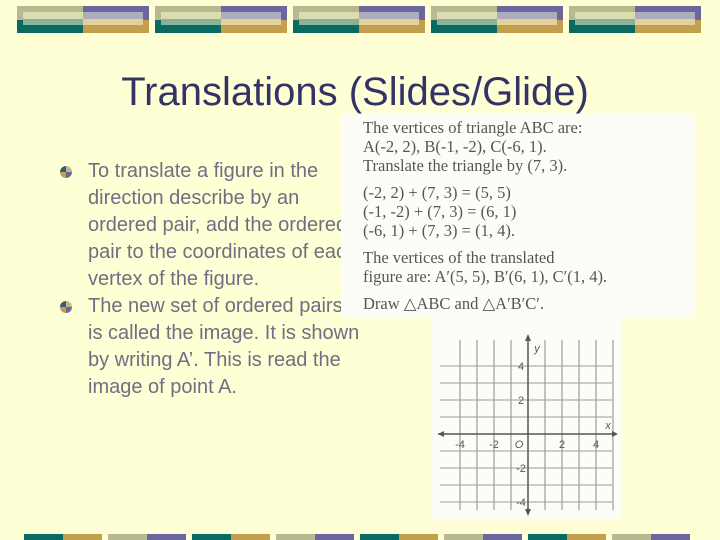 Image resolution: width=720 pixels, height=540 pixels. I want to click on x-axis-label: x, so click(607, 426).